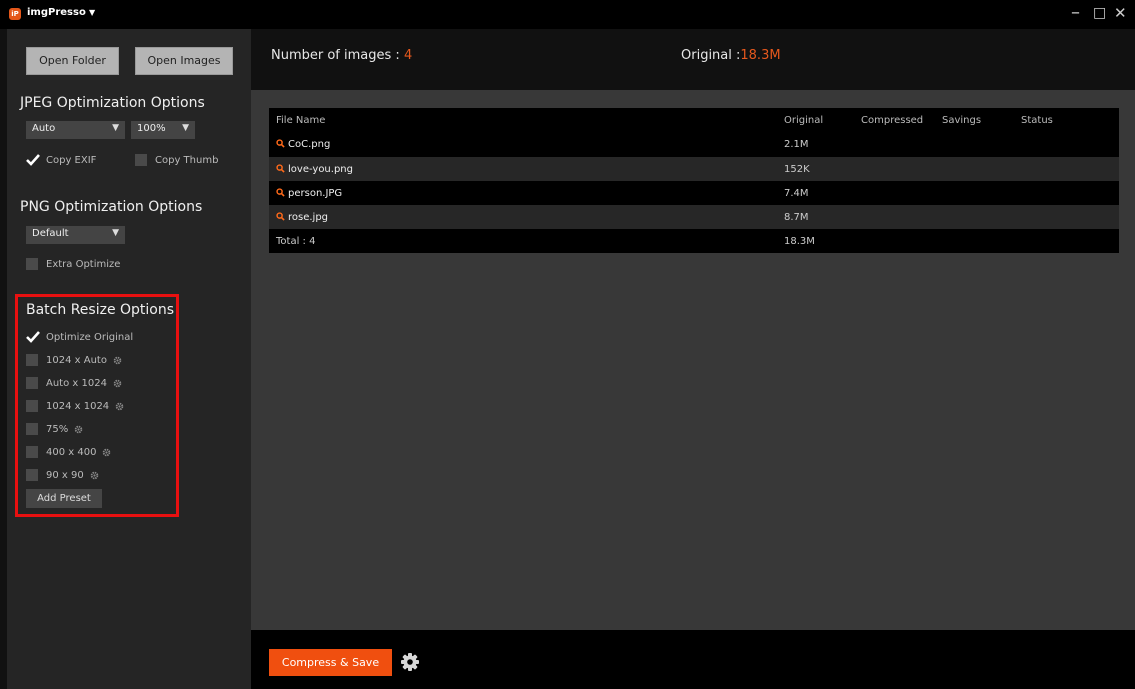 Image resolution: width=1135 pixels, height=689 pixels. I want to click on jpeg-mode-select: Auto ▼, so click(75, 130).